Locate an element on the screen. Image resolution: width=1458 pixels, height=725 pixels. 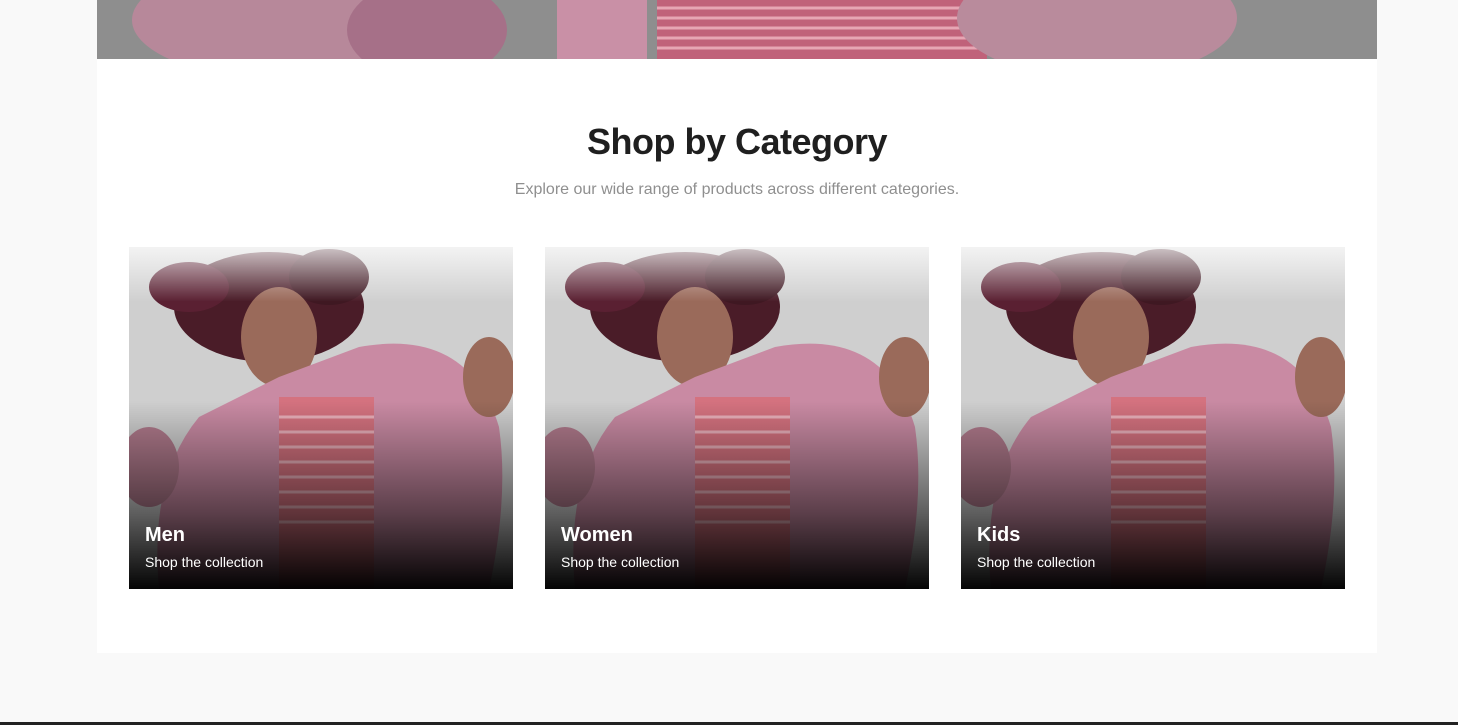
hero-banner-image is located at coordinates (737, 29).